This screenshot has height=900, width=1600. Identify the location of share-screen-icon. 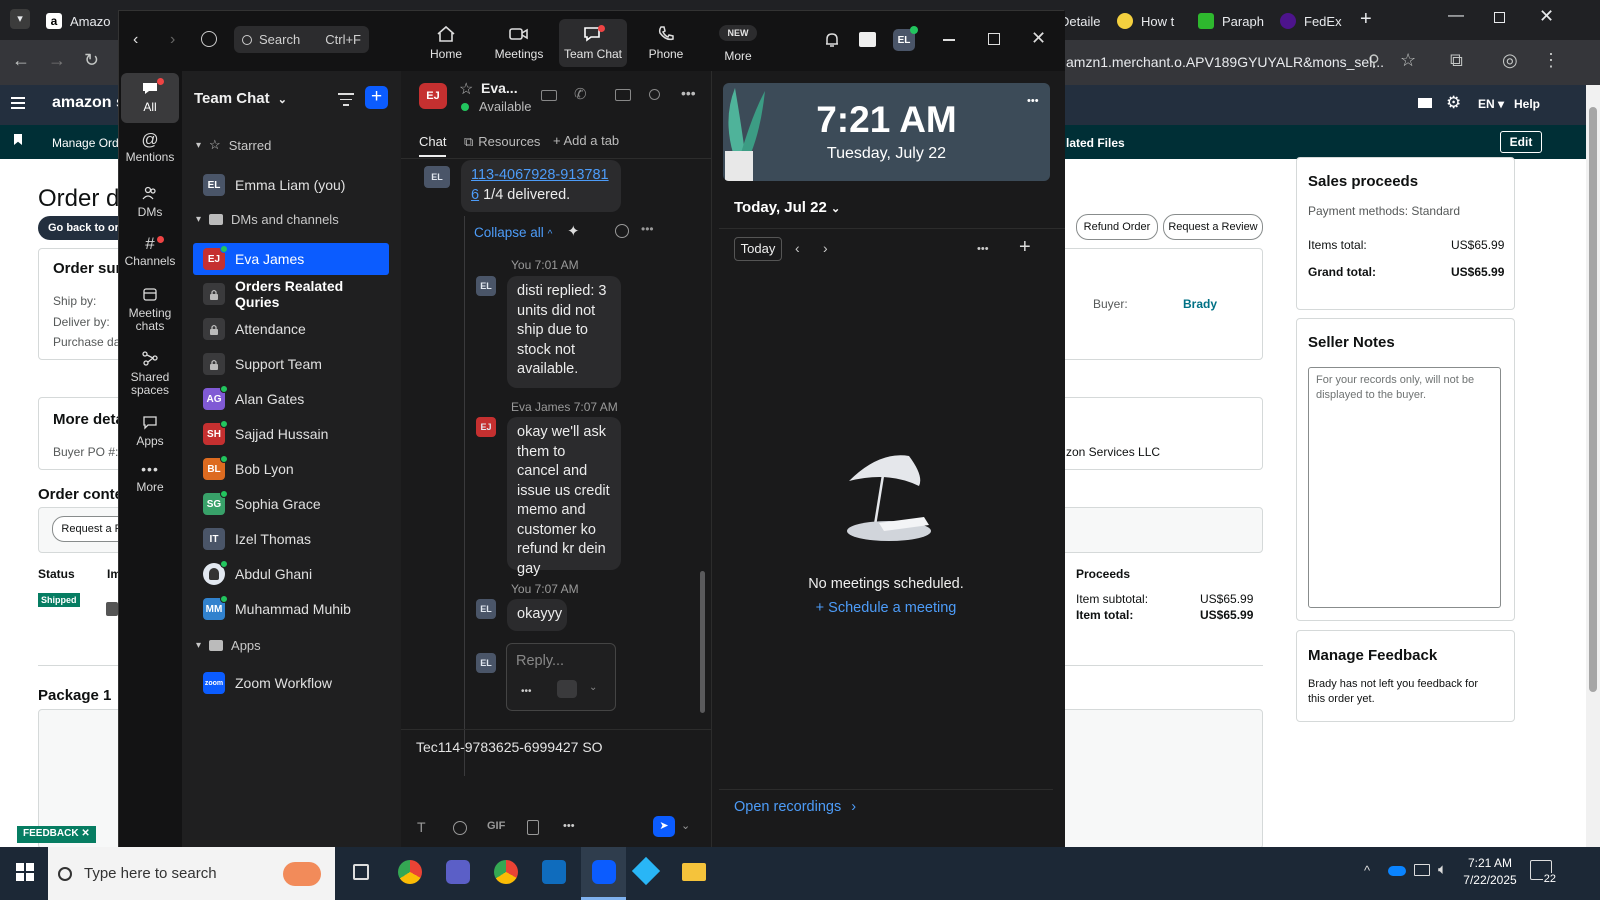
(623, 95).